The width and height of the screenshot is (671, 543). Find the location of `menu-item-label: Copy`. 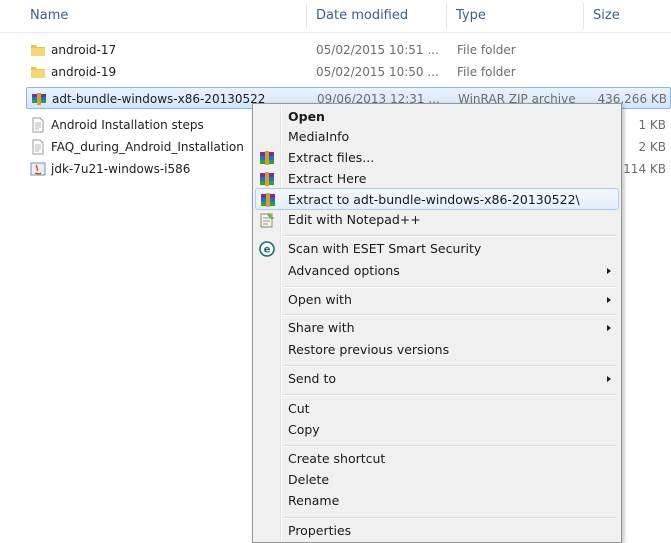

menu-item-label: Copy is located at coordinates (304, 429).